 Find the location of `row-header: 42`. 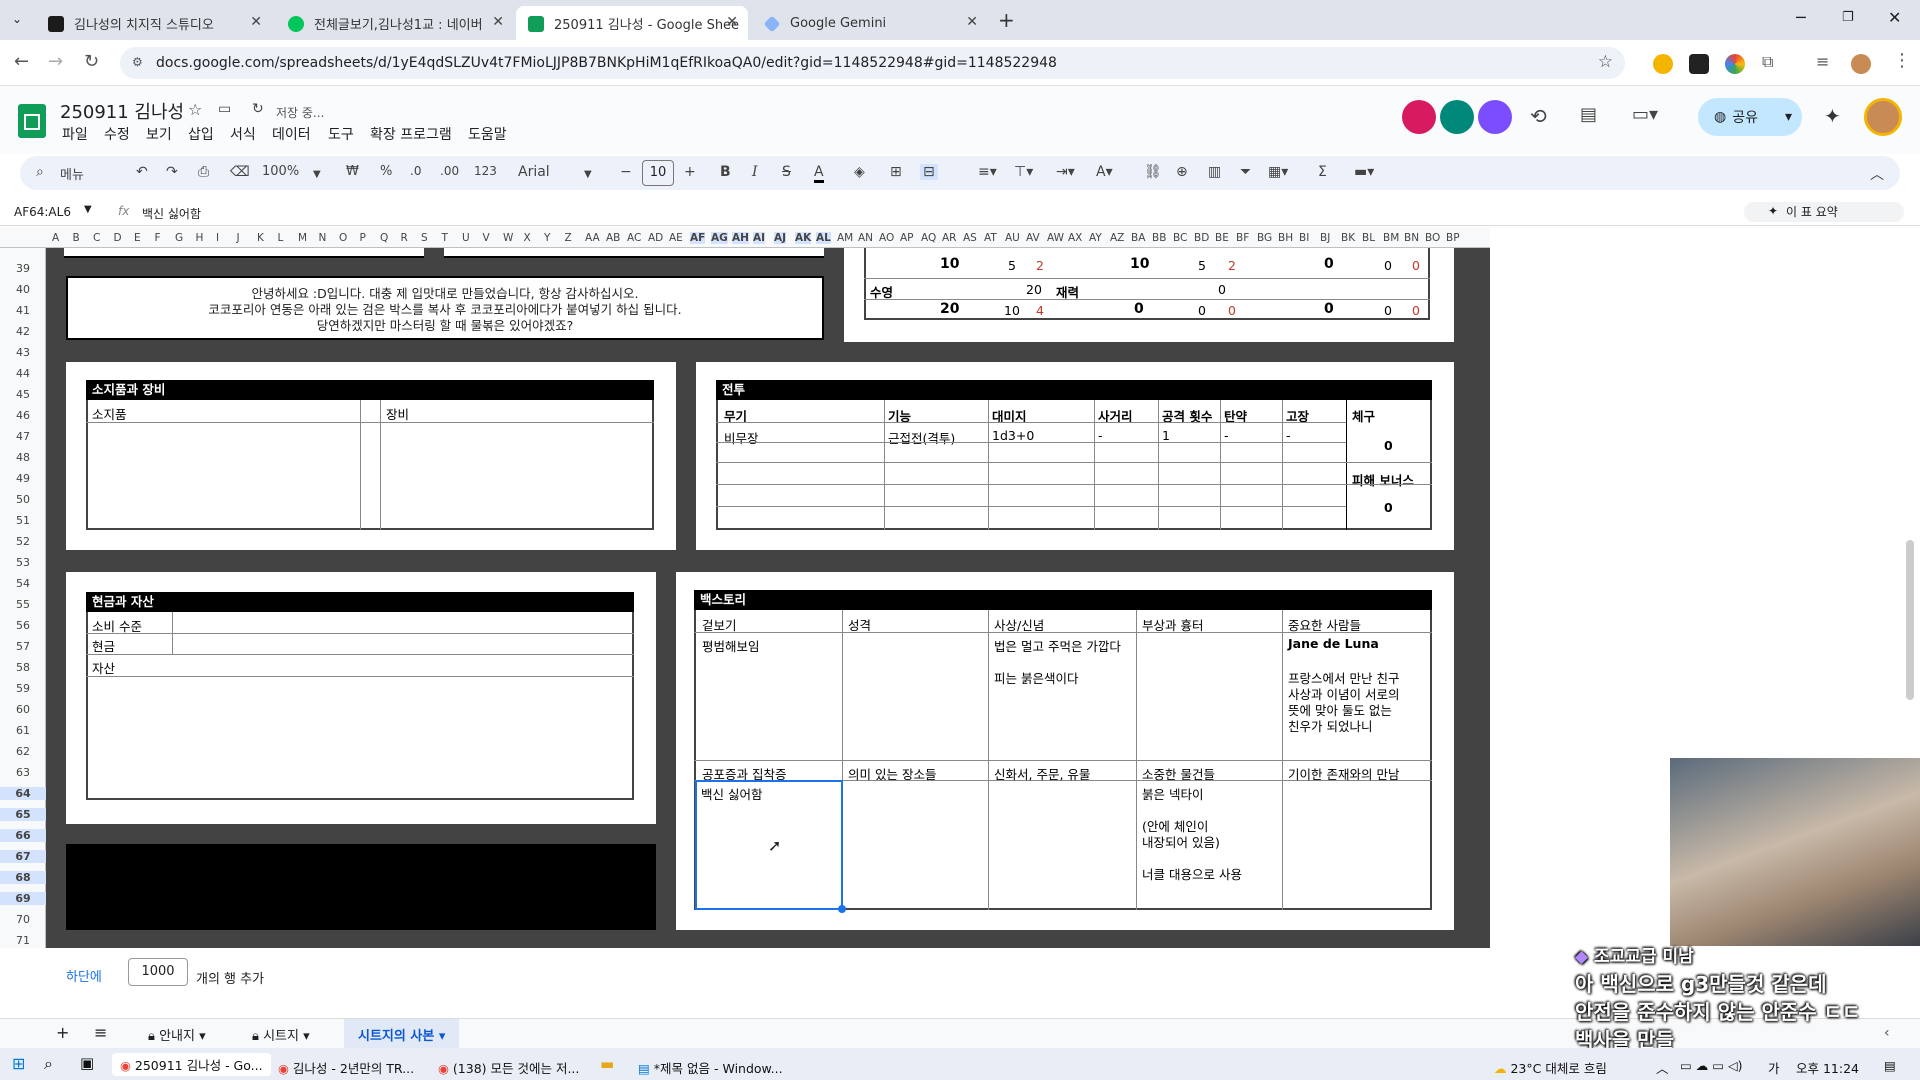

row-header: 42 is located at coordinates (23, 331).